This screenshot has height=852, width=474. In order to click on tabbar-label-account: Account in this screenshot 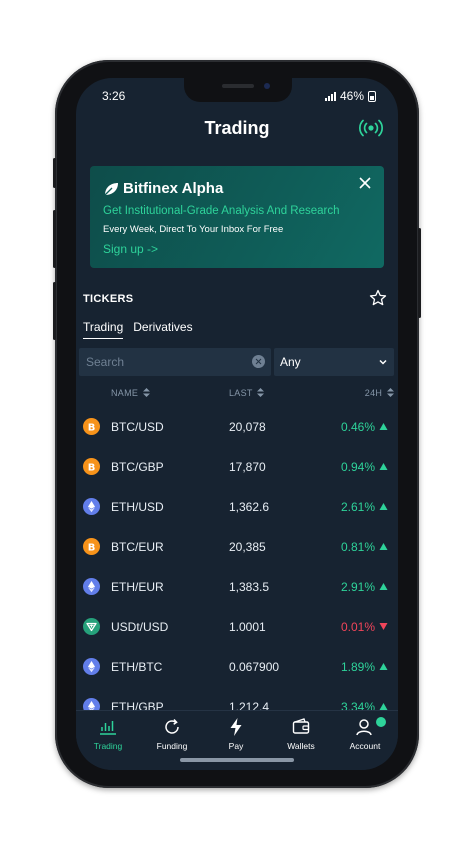, I will do `click(365, 746)`.